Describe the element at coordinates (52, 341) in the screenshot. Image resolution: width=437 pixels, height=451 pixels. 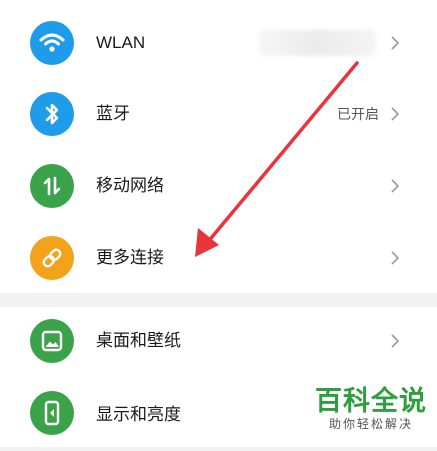
I see `wallpaper-icon` at that location.